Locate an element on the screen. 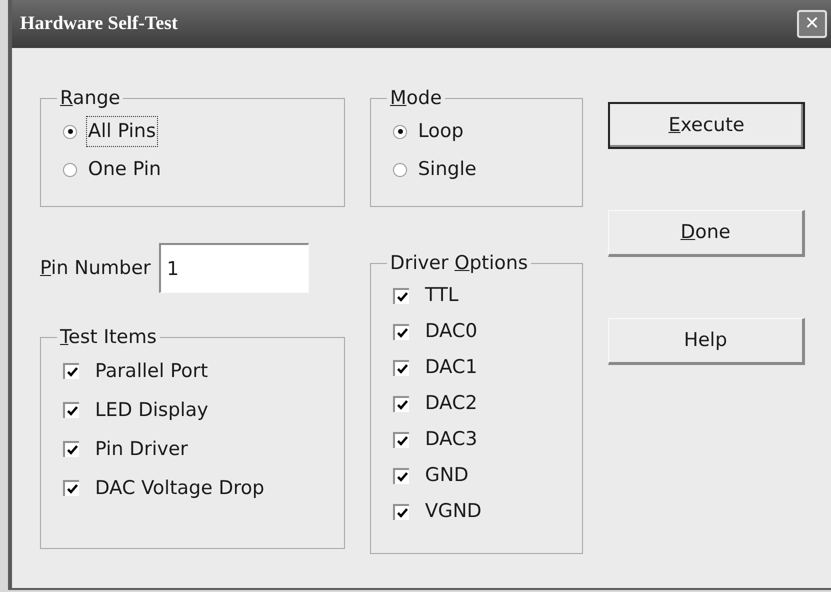  group-label: Driver Options is located at coordinates (459, 263).